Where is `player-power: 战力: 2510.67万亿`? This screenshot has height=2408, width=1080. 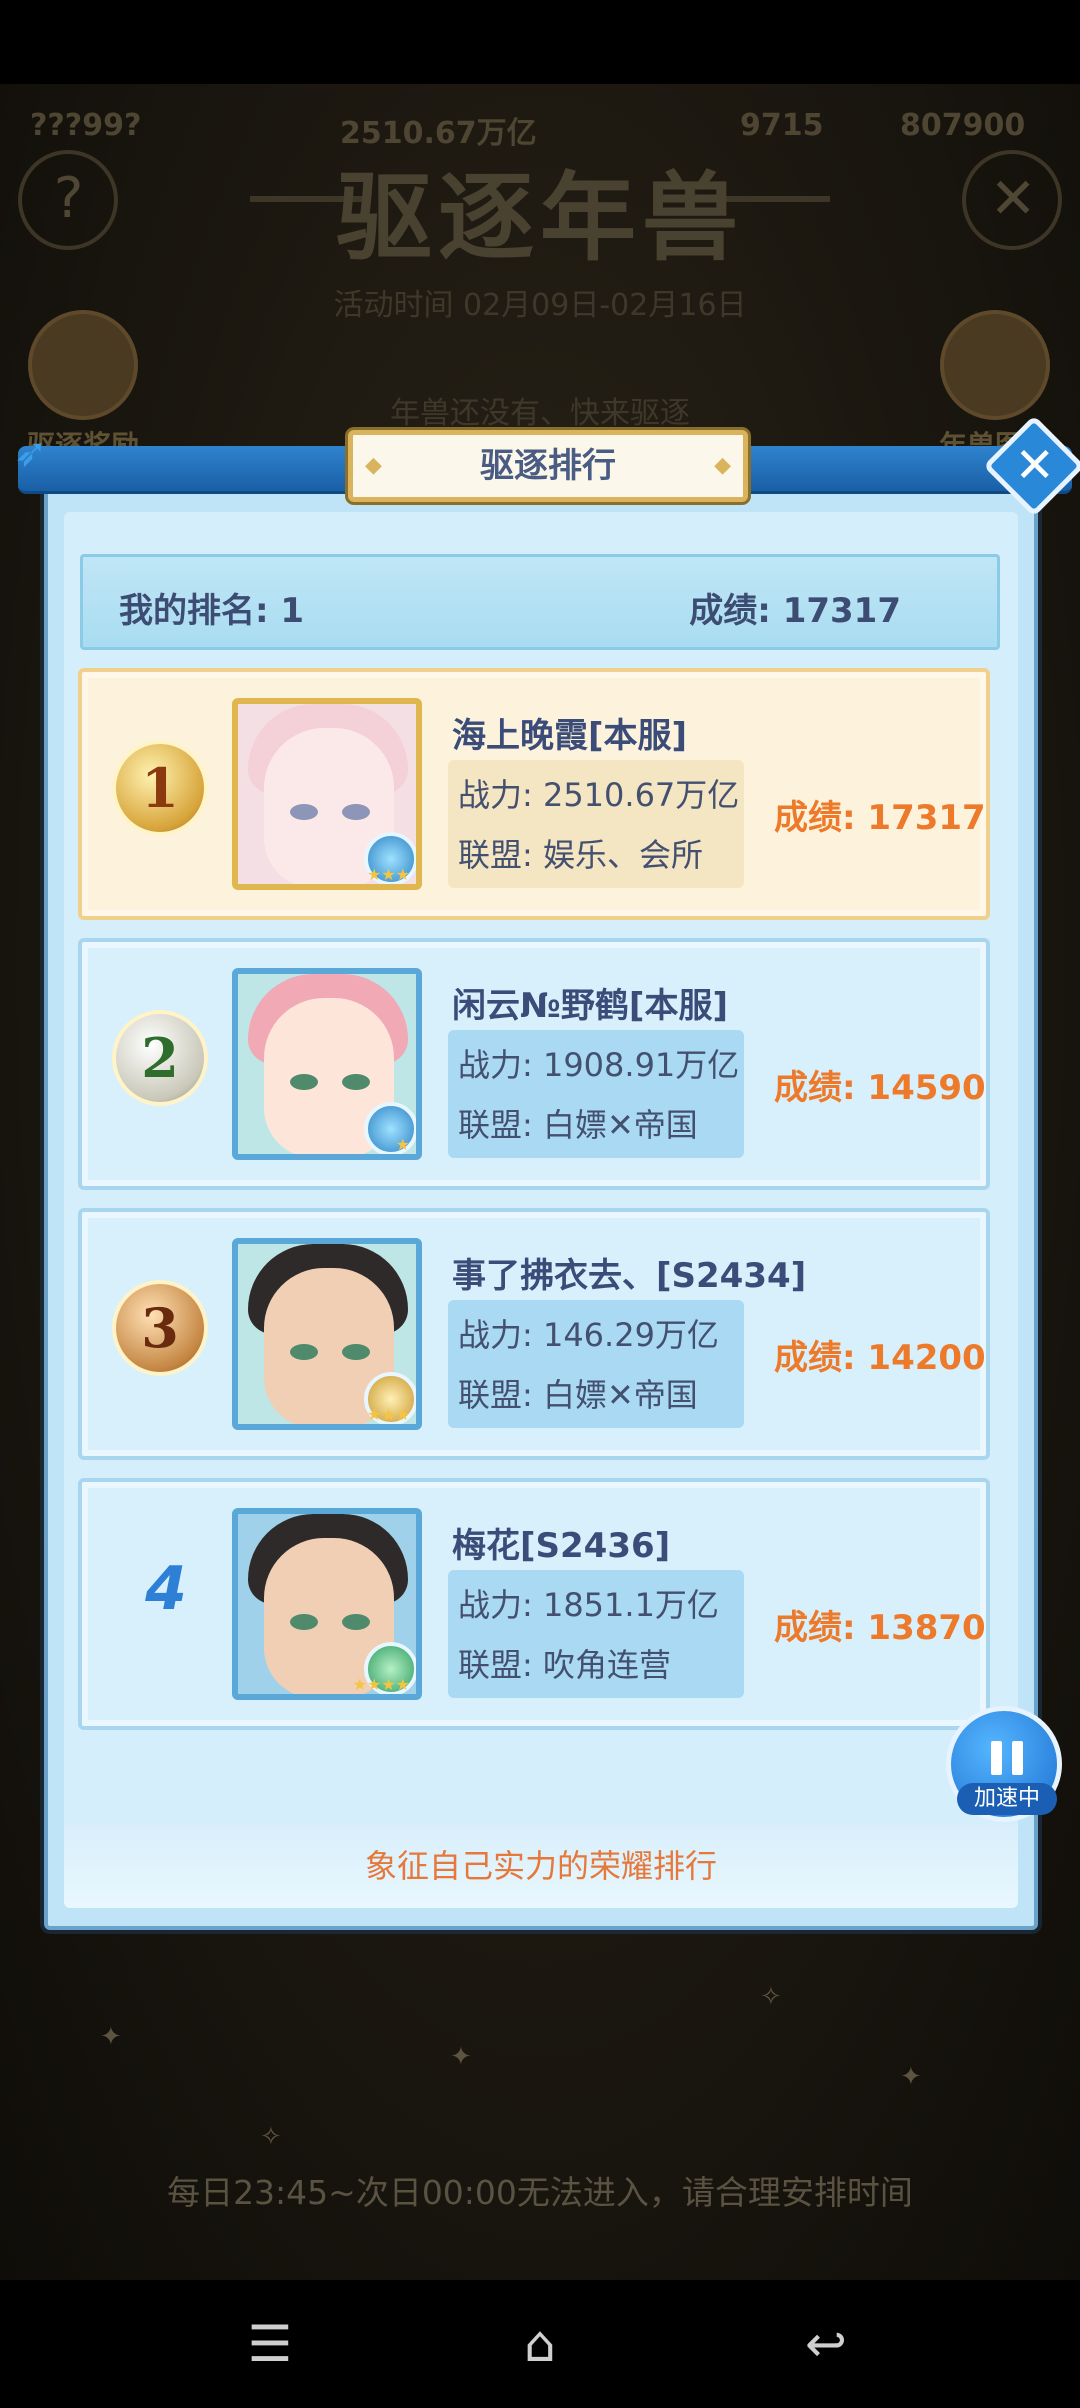
player-power: 战力: 2510.67万亿 is located at coordinates (599, 795).